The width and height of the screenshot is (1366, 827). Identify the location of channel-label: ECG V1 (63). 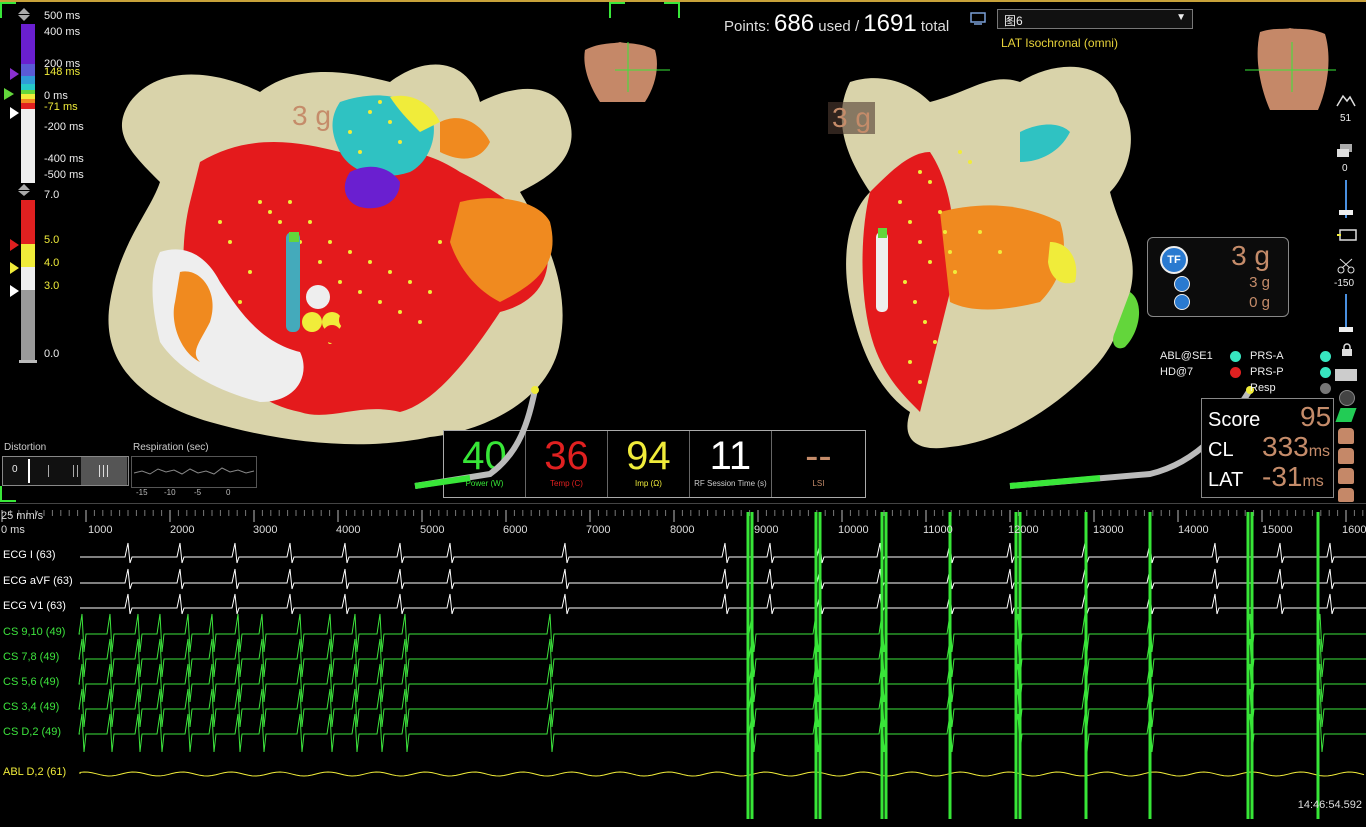
(34, 606).